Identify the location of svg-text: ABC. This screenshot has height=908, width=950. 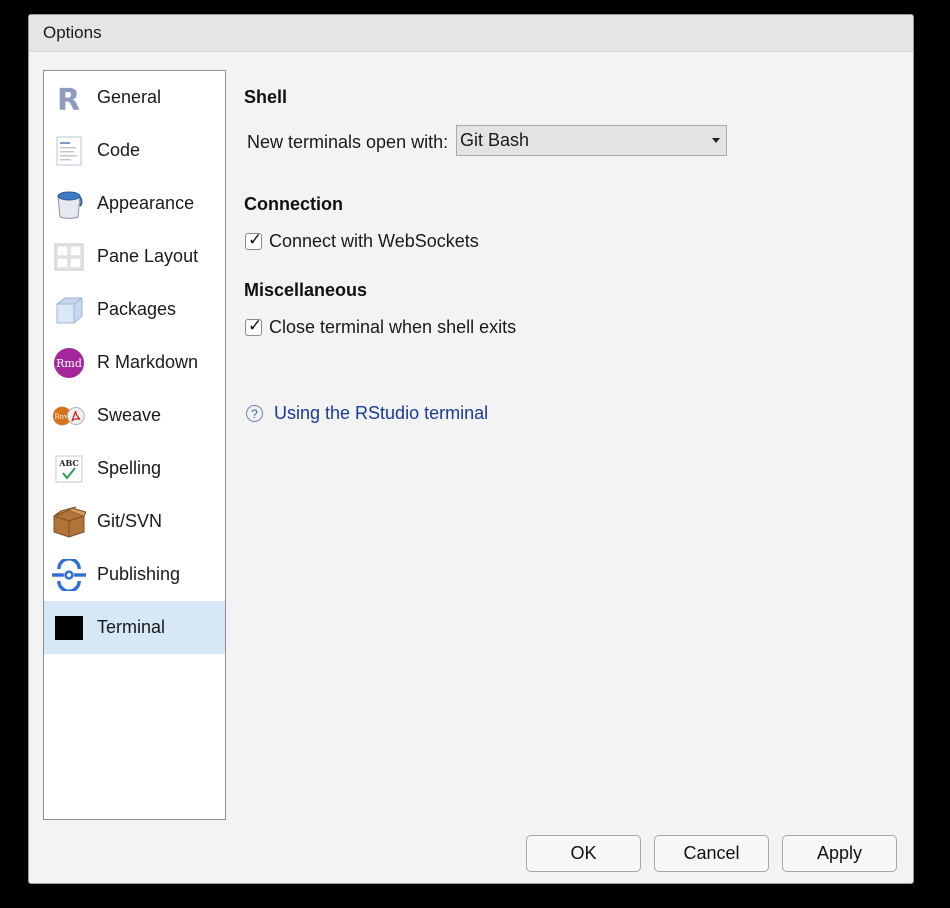
(68, 463).